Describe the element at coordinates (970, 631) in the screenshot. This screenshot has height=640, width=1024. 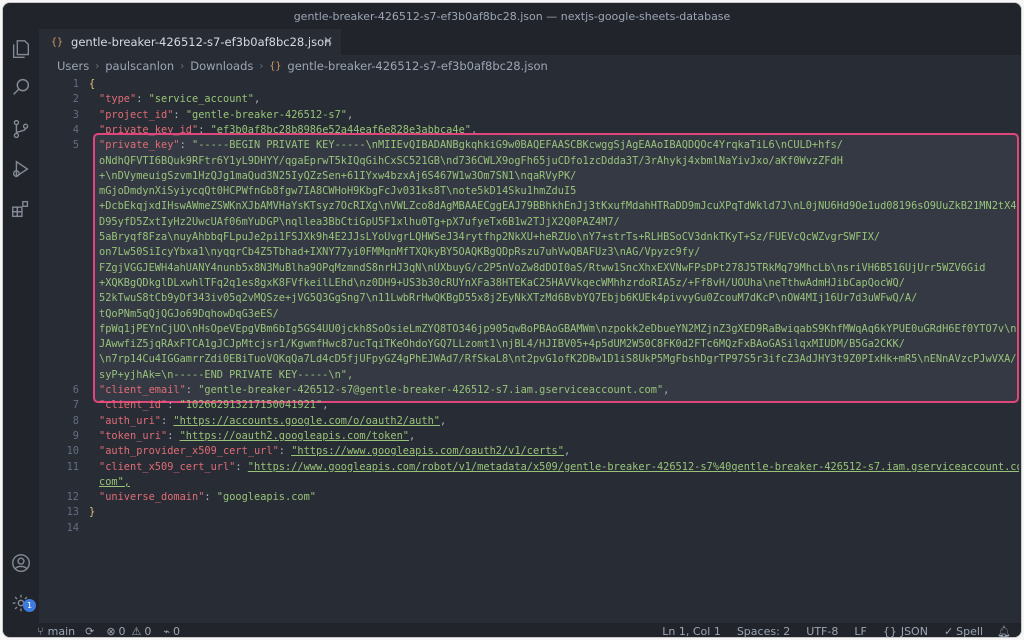
I see `spell-label: Spell` at that location.